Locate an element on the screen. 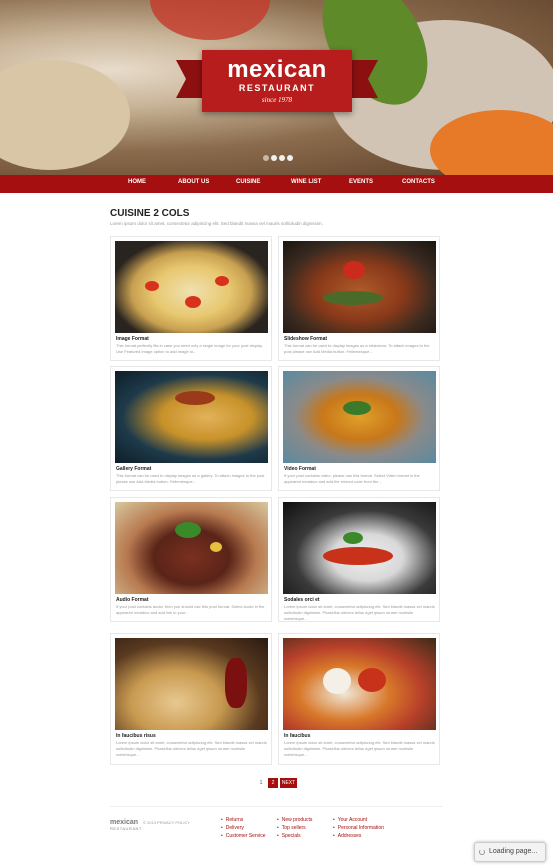 This screenshot has height=865, width=553. footer-link-delivery: Delivery is located at coordinates (232, 828).